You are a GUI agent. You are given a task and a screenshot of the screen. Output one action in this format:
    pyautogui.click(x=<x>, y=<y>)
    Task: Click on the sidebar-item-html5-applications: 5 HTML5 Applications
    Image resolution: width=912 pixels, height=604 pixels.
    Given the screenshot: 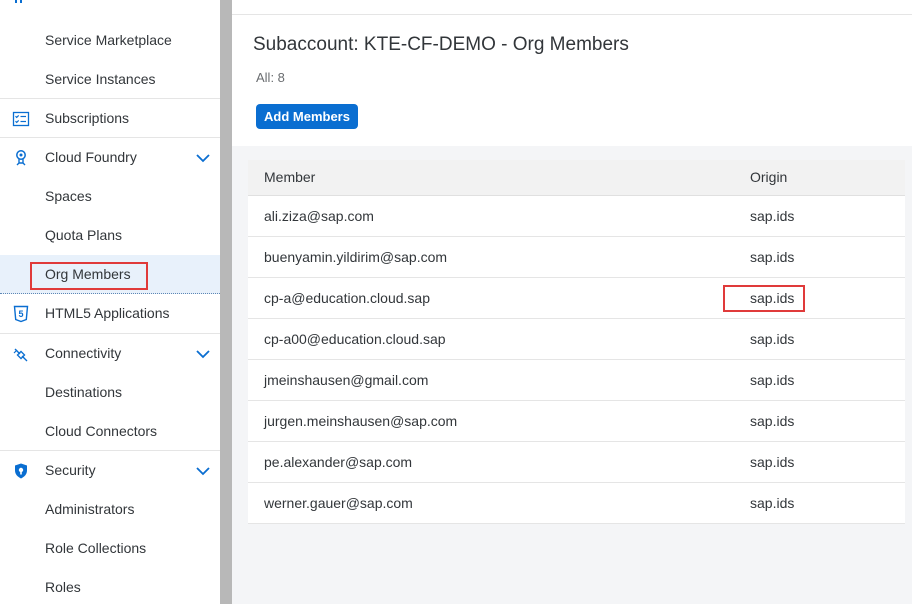 What is the action you would take?
    pyautogui.click(x=110, y=313)
    